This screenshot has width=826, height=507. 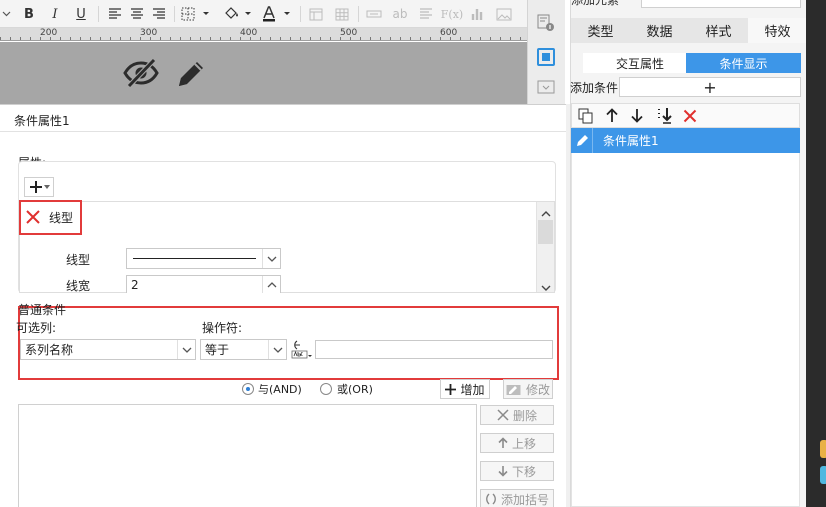 What do you see at coordinates (721, 4) in the screenshot?
I see `add-element-field` at bounding box center [721, 4].